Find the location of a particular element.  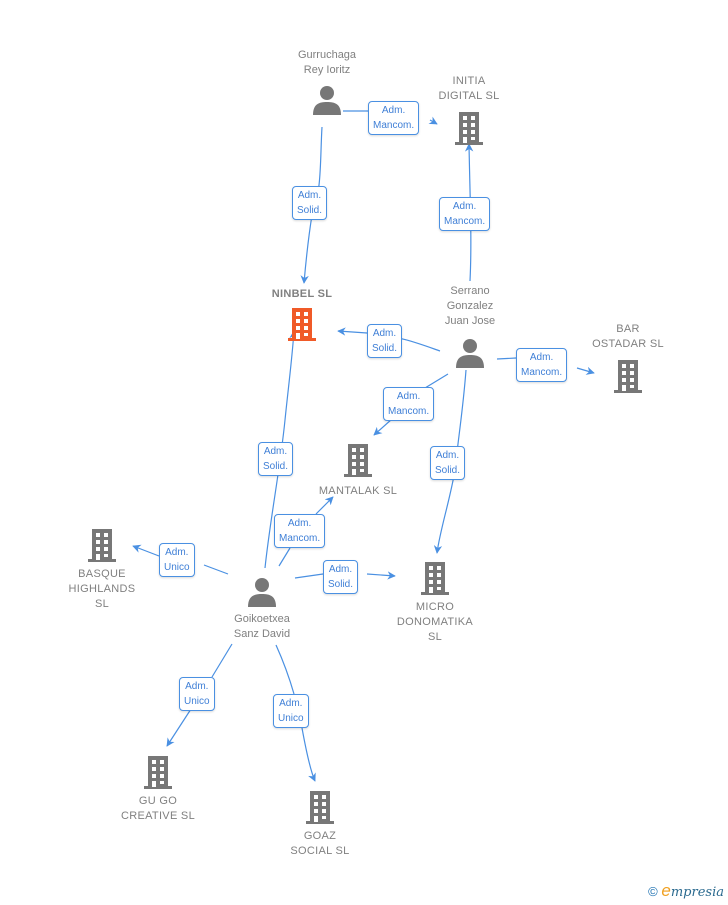

footer-brand: © empresia is located at coordinates (686, 891).